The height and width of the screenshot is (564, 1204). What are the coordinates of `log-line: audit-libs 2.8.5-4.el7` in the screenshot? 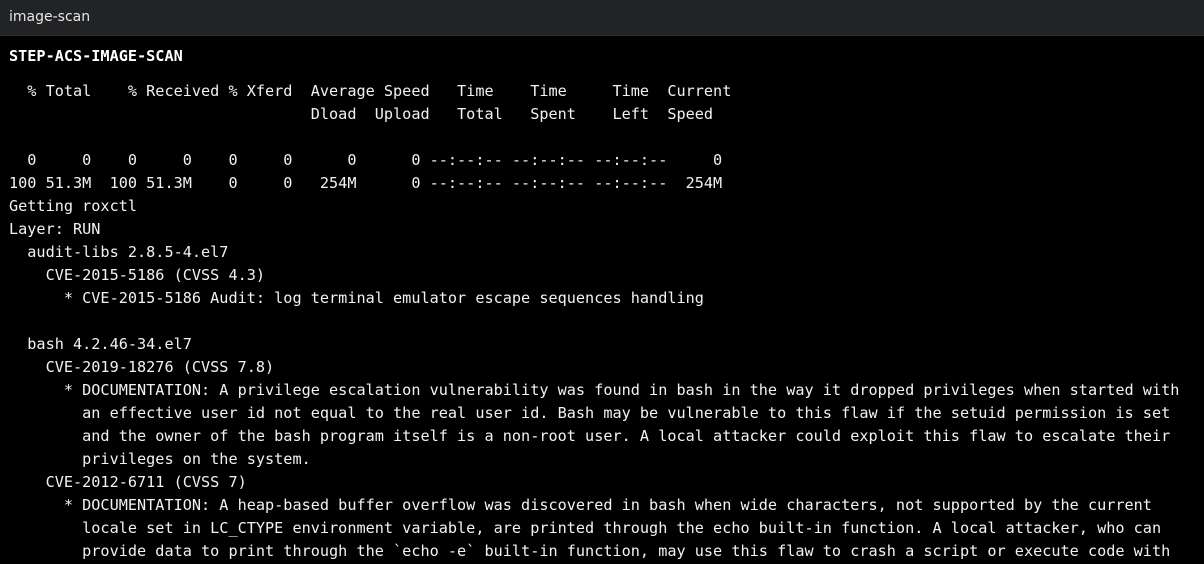 It's located at (119, 252).